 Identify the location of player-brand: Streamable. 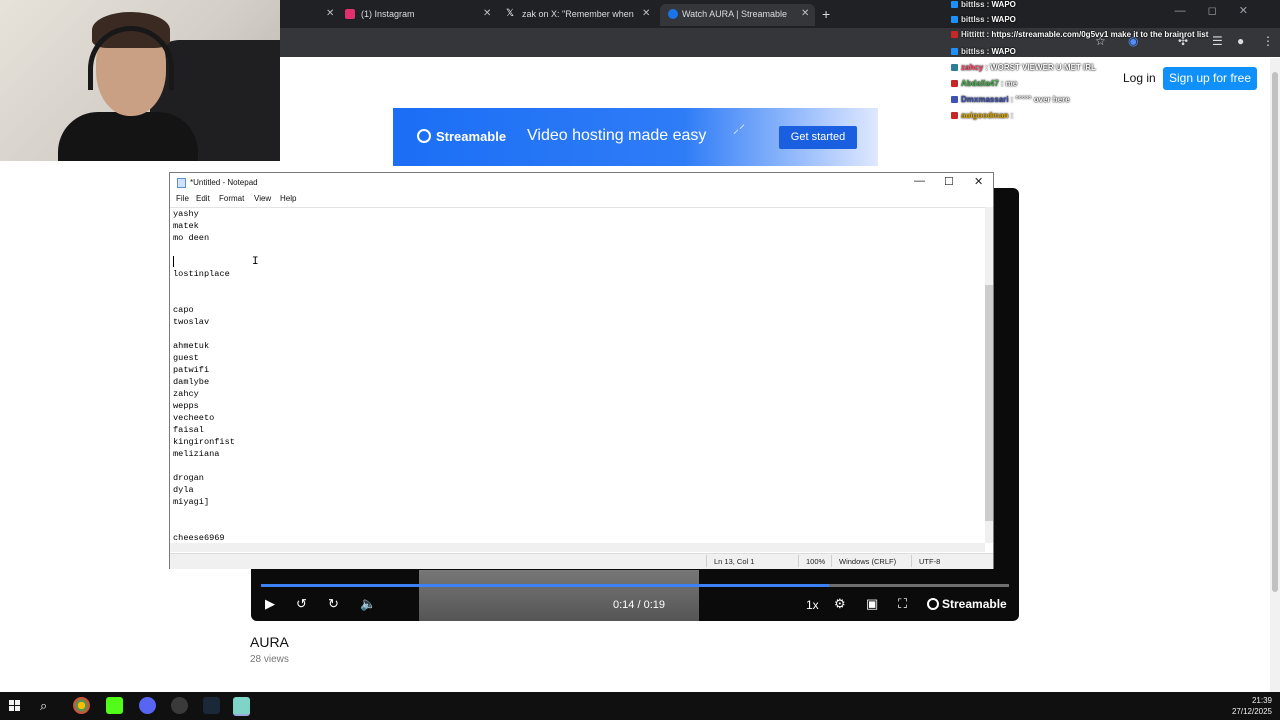
(967, 604).